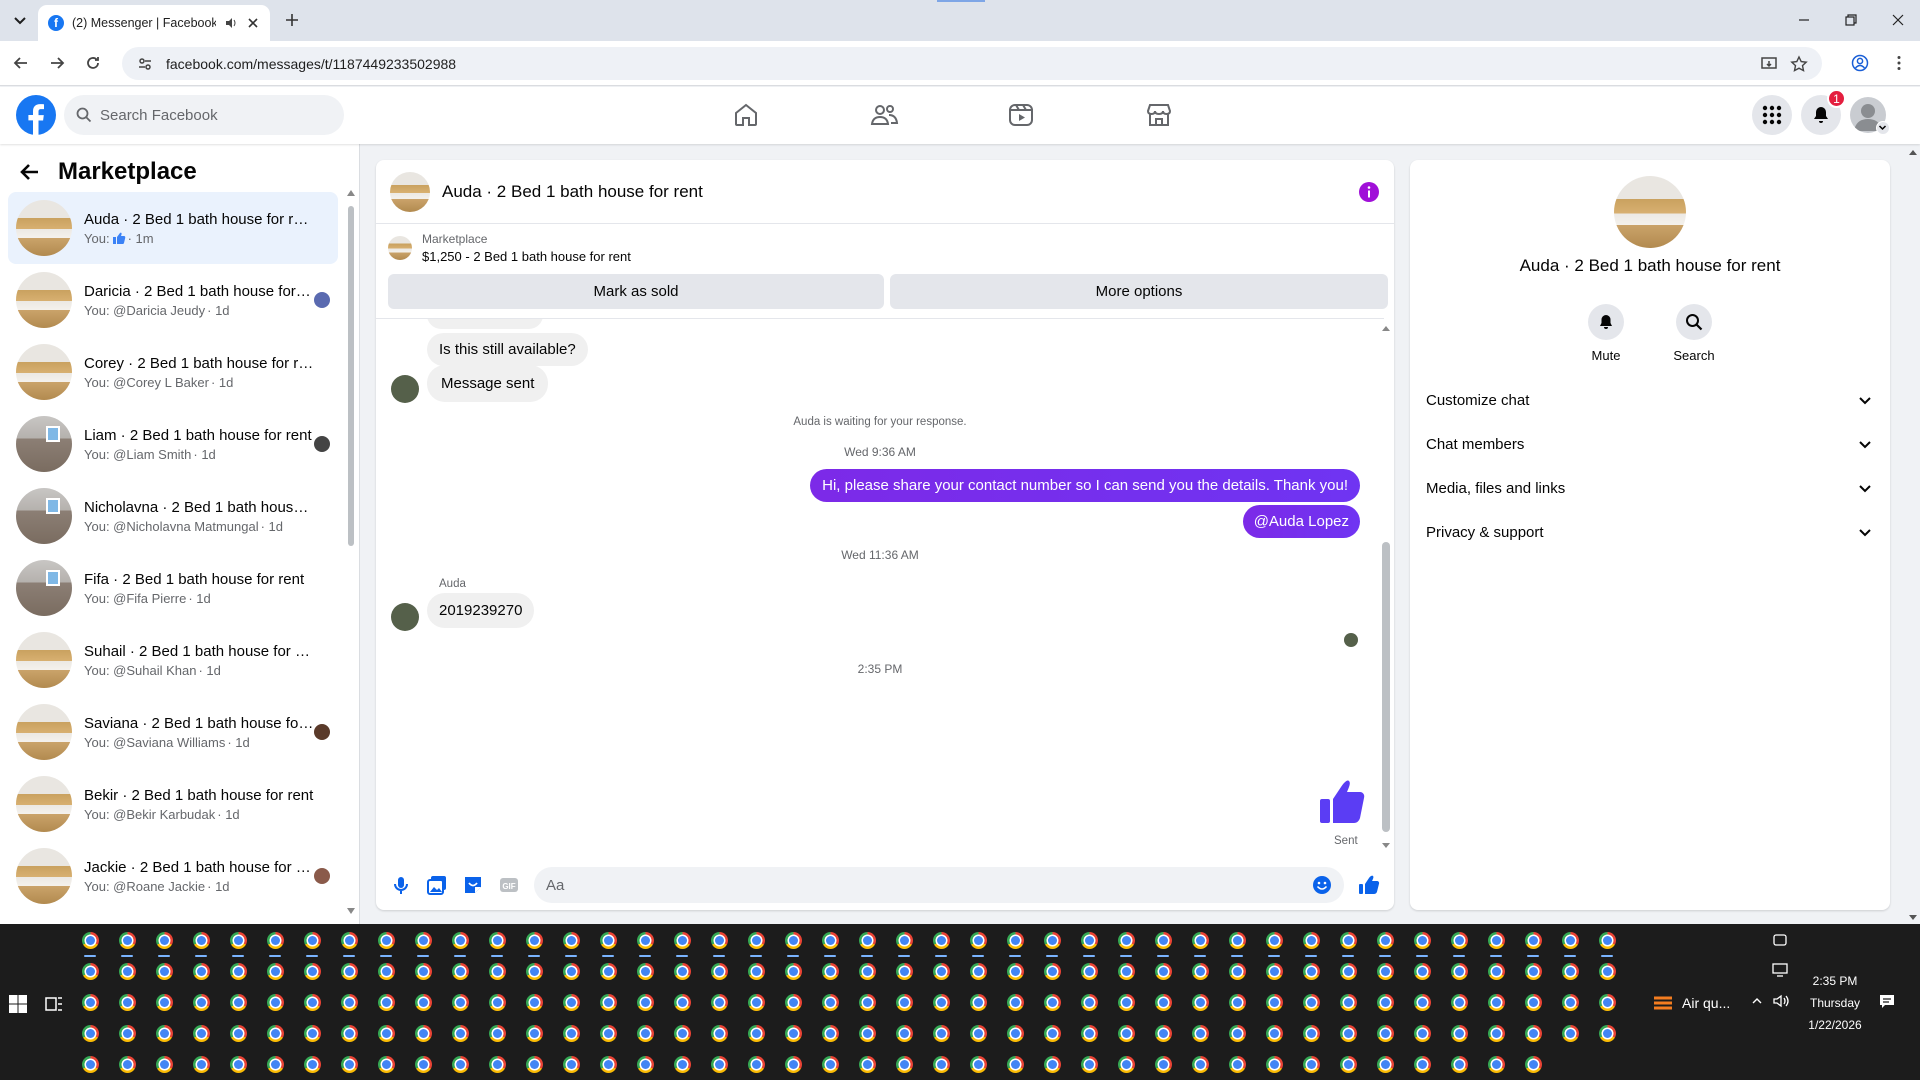 Image resolution: width=1920 pixels, height=1080 pixels. Describe the element at coordinates (145, 64) in the screenshot. I see `site-settings-icon` at that location.